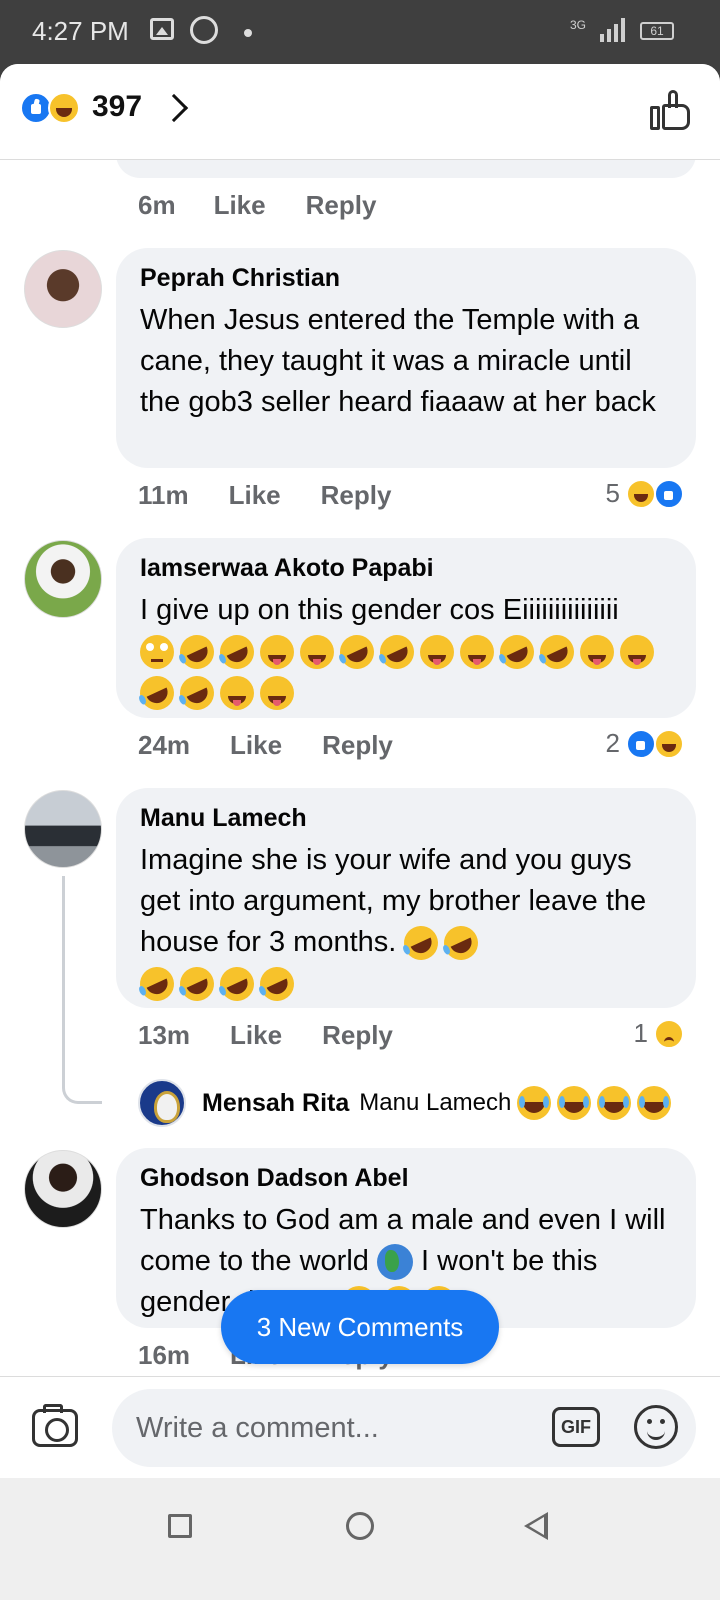  What do you see at coordinates (669, 493) in the screenshot?
I see `like-icon` at bounding box center [669, 493].